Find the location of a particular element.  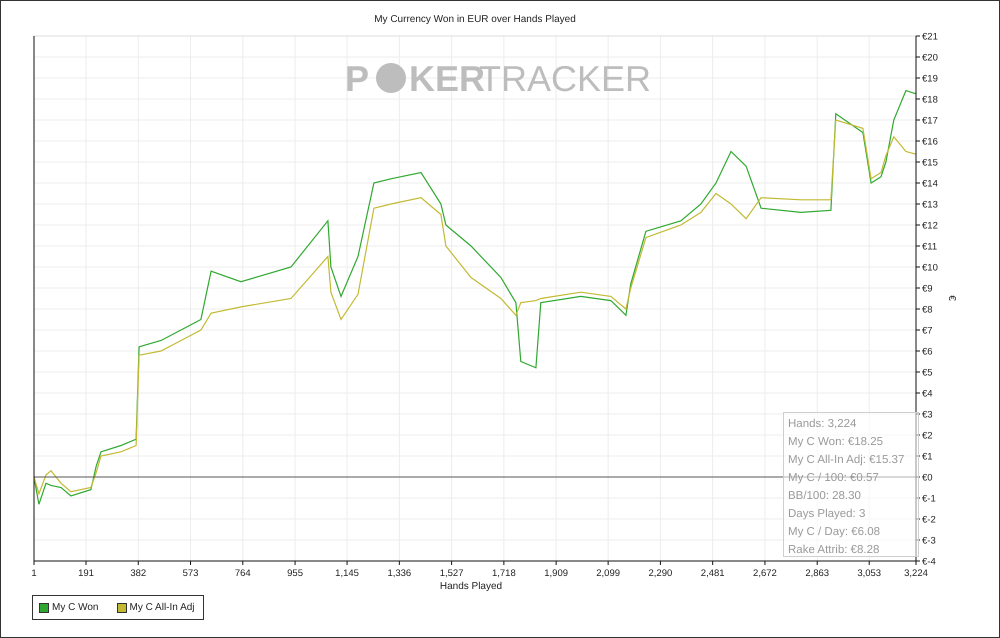

y-tick-label: €19 is located at coordinates (930, 79).